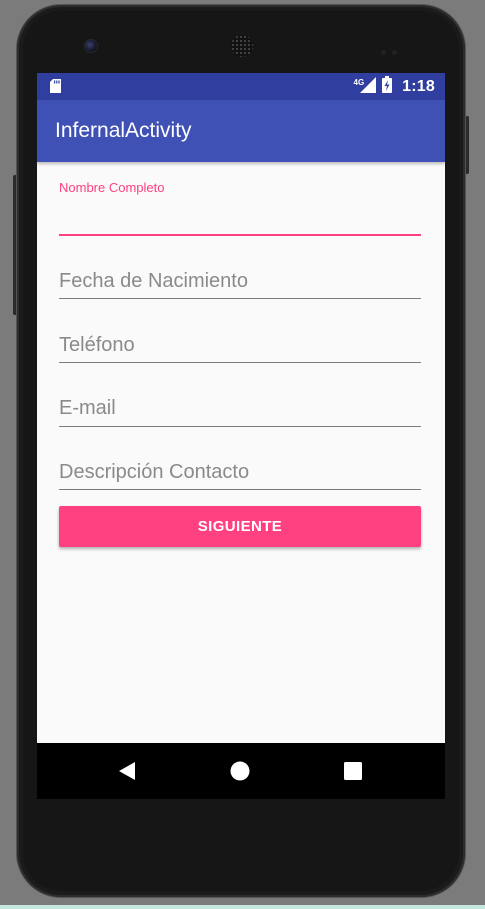 The height and width of the screenshot is (909, 485). I want to click on contact-description-input, so click(240, 472).